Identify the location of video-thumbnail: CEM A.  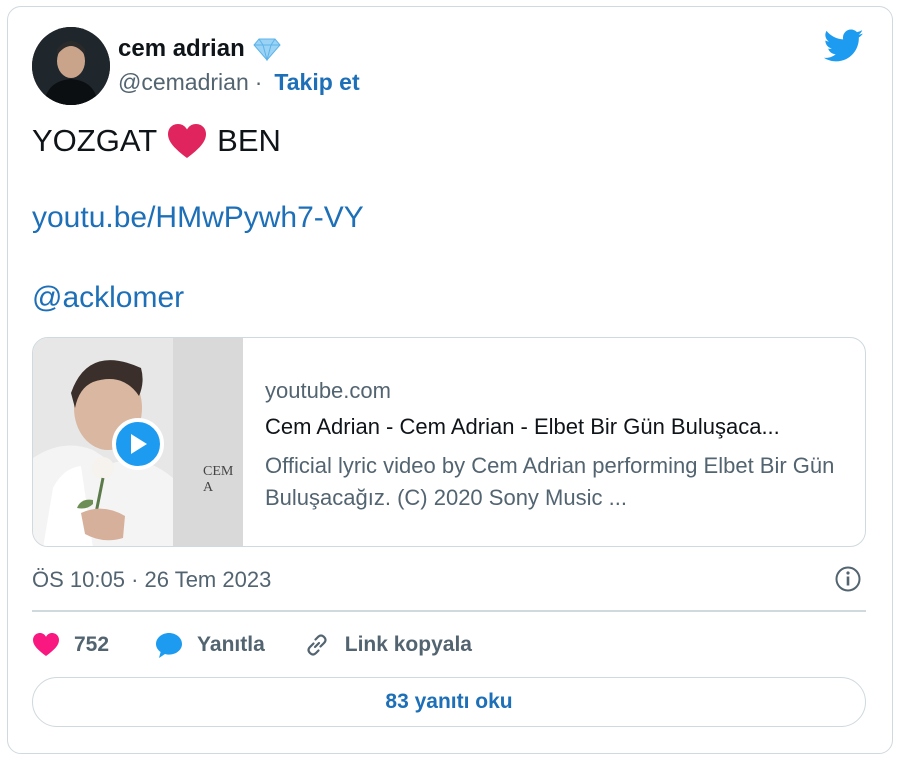
(138, 442).